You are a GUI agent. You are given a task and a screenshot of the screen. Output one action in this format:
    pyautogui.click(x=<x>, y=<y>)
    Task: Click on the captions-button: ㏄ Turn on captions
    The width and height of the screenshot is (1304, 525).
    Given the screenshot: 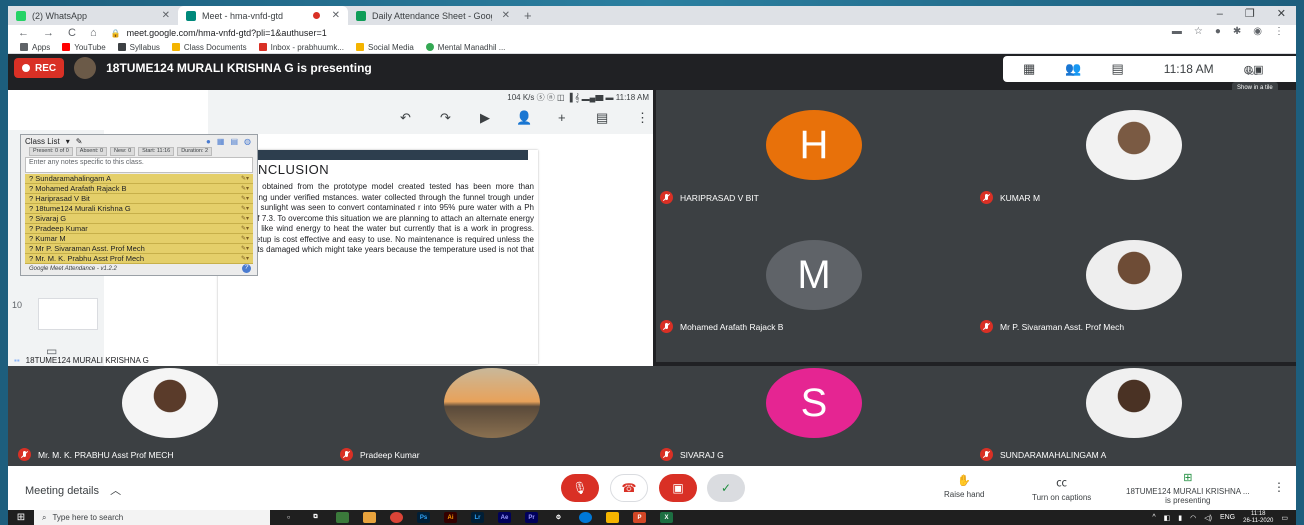 What is the action you would take?
    pyautogui.click(x=1061, y=488)
    